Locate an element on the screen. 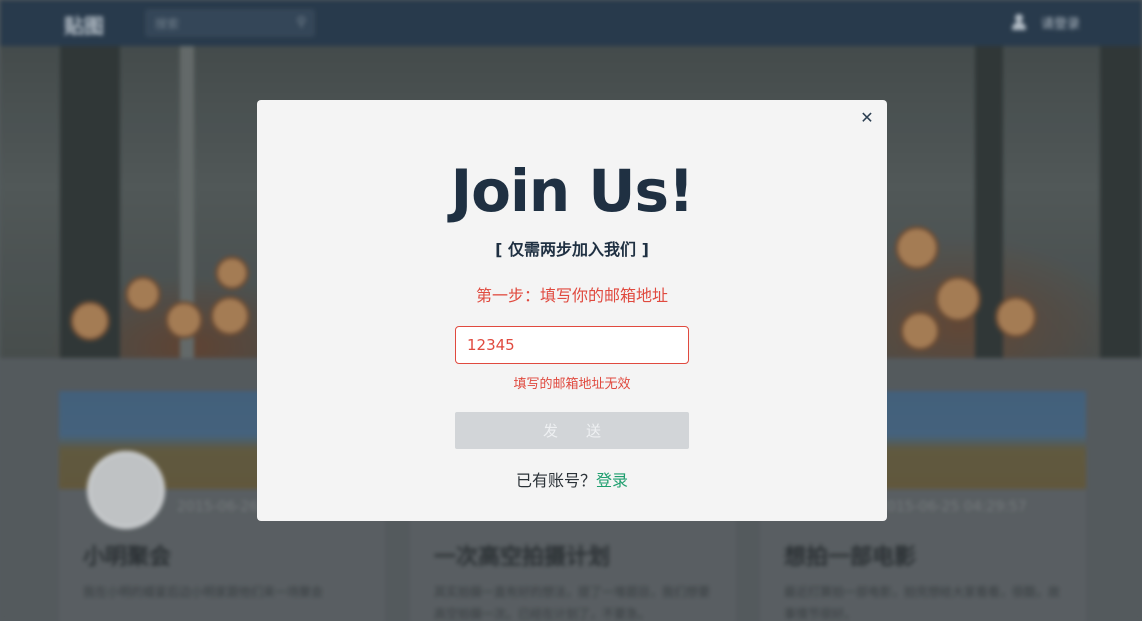 This screenshot has height=621, width=1142. email-error-message: 填写的邮箱地址无效 is located at coordinates (572, 384).